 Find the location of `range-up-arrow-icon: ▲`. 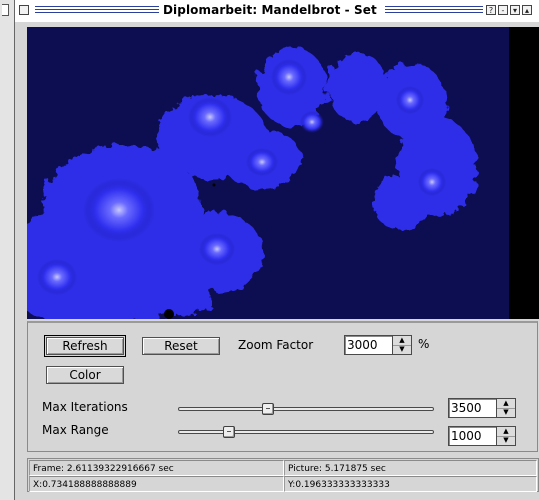

range-up-arrow-icon: ▲ is located at coordinates (506, 431).